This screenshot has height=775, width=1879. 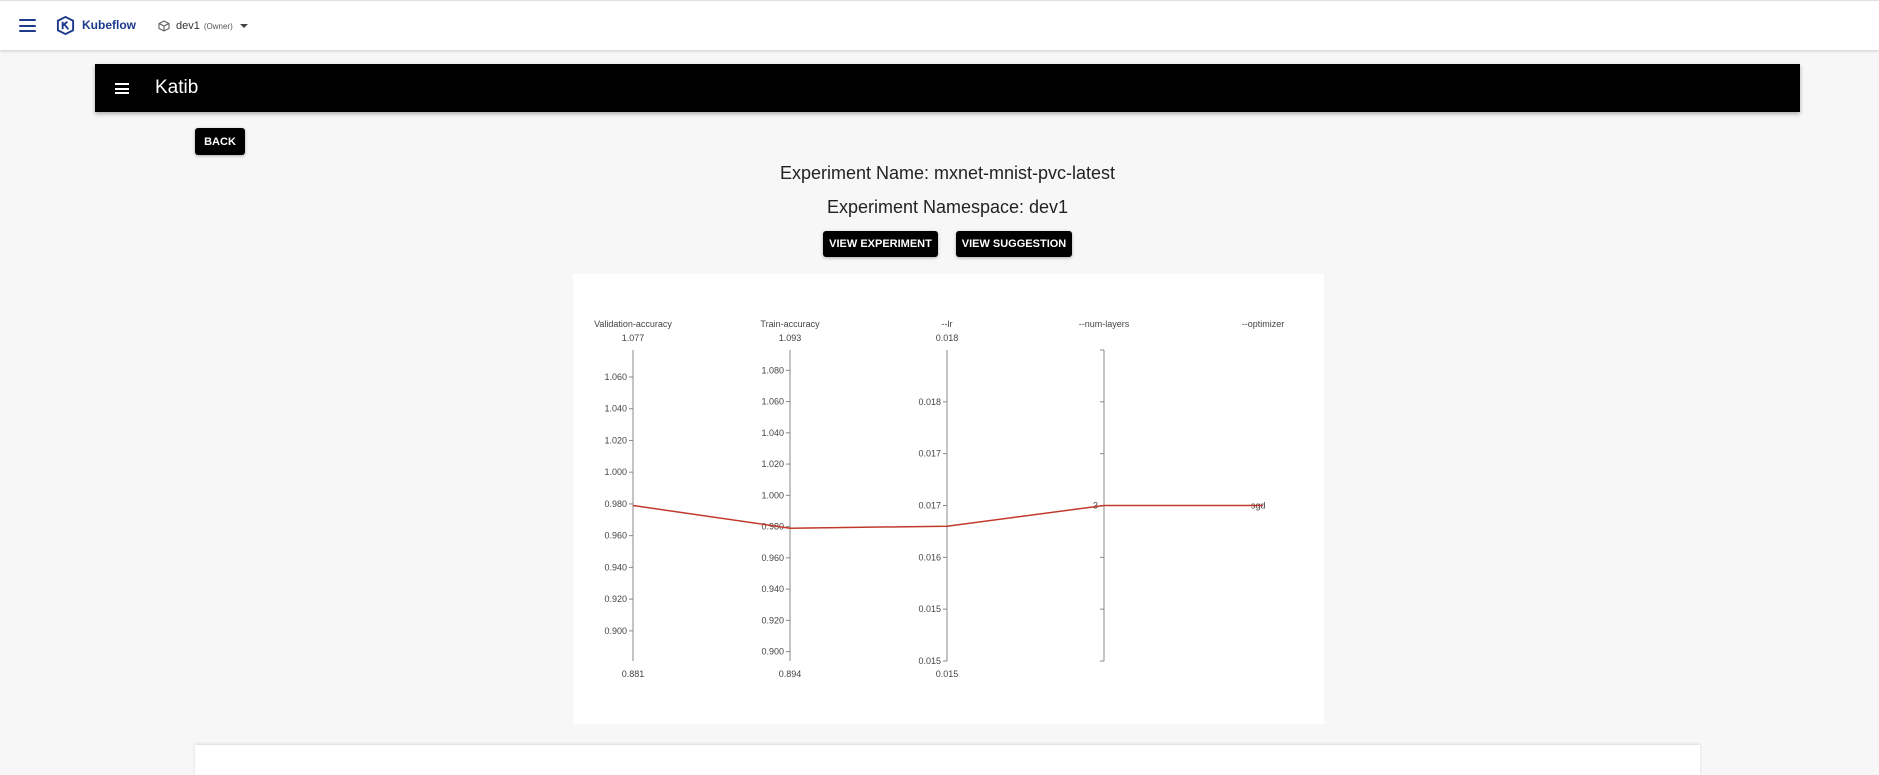 I want to click on axis-label: --optimizer, so click(x=1263, y=324).